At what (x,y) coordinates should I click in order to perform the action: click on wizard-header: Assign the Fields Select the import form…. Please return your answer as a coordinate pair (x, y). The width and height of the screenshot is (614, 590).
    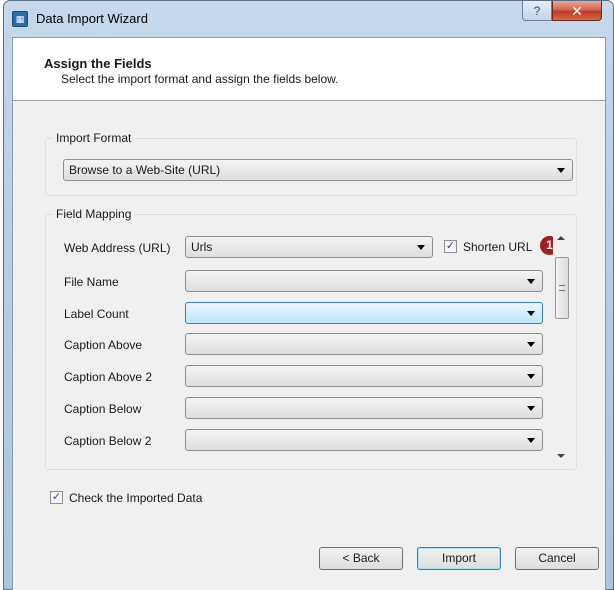
    Looking at the image, I should click on (309, 69).